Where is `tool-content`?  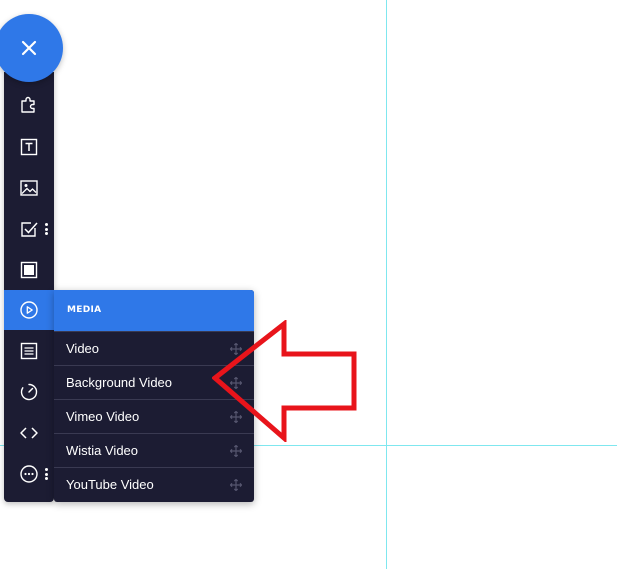 tool-content is located at coordinates (29, 351).